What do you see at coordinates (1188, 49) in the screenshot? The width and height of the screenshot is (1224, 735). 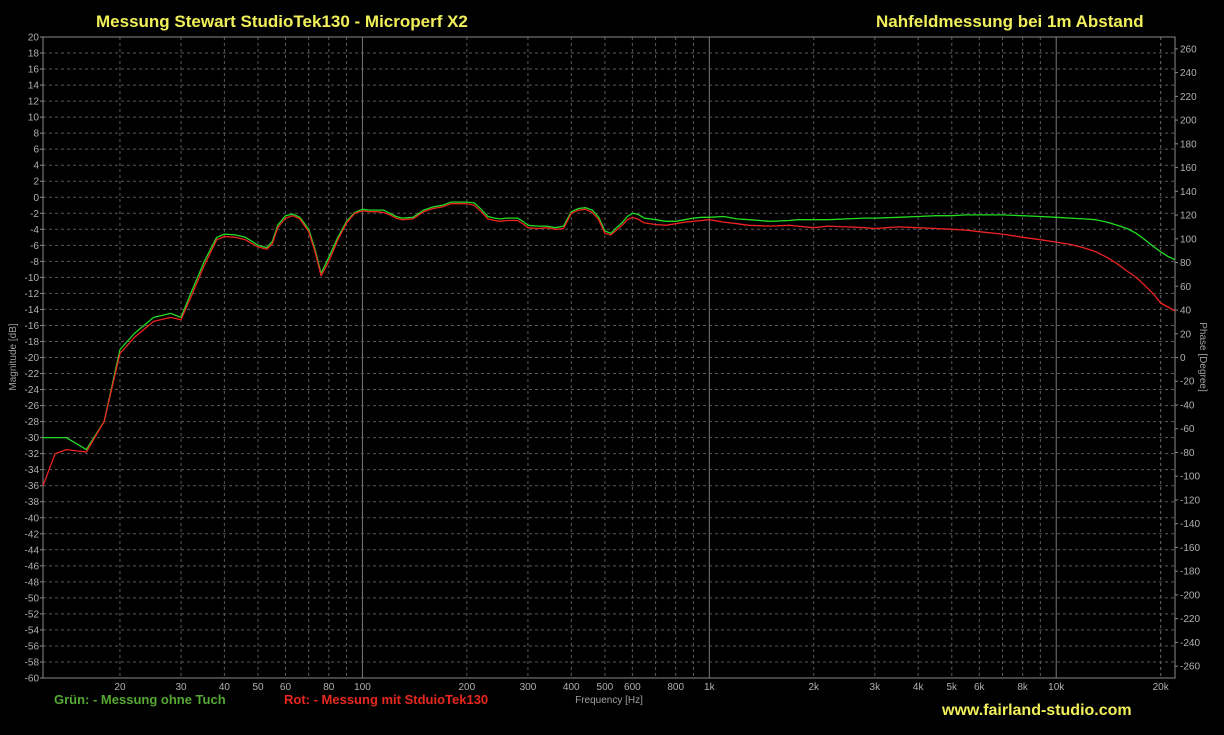 I see `y2-tick-label: 260` at bounding box center [1188, 49].